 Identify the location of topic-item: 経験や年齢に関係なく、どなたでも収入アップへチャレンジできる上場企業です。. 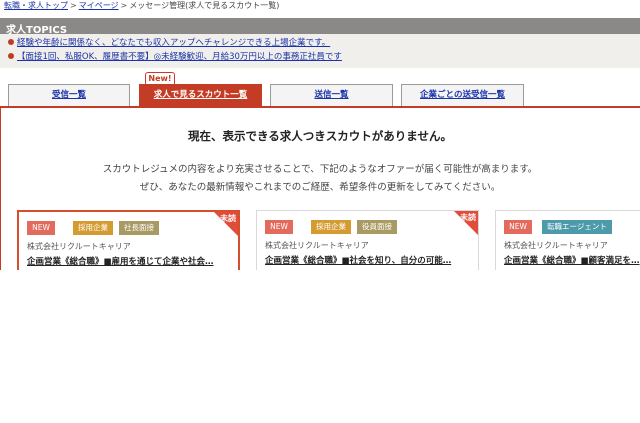
(169, 43).